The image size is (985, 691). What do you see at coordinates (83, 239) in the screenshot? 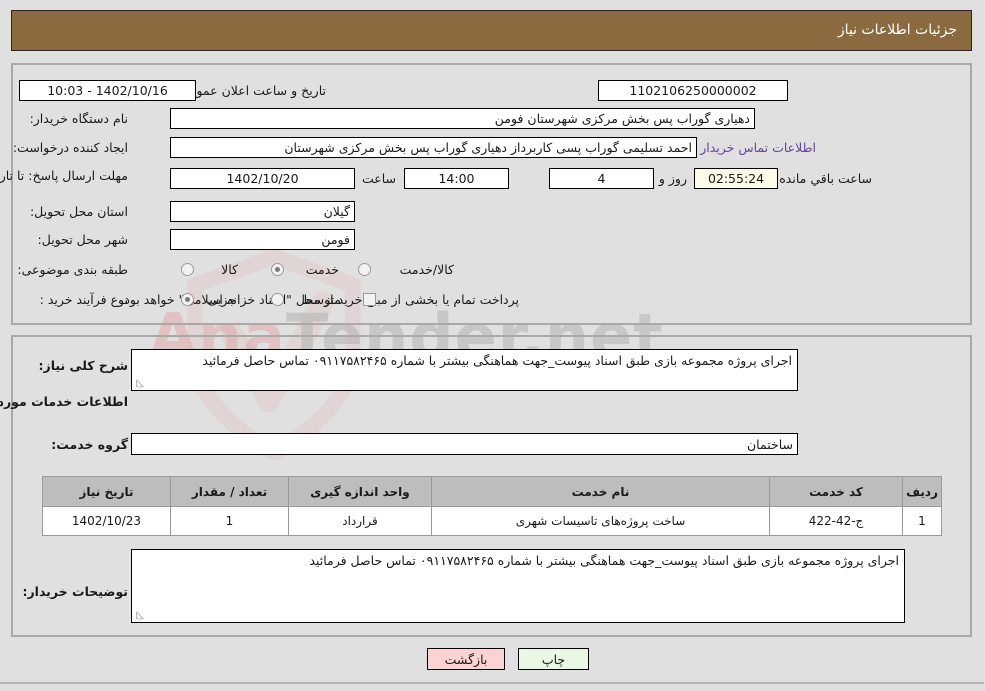
I see `city-label: شهر محل تحویل:` at bounding box center [83, 239].